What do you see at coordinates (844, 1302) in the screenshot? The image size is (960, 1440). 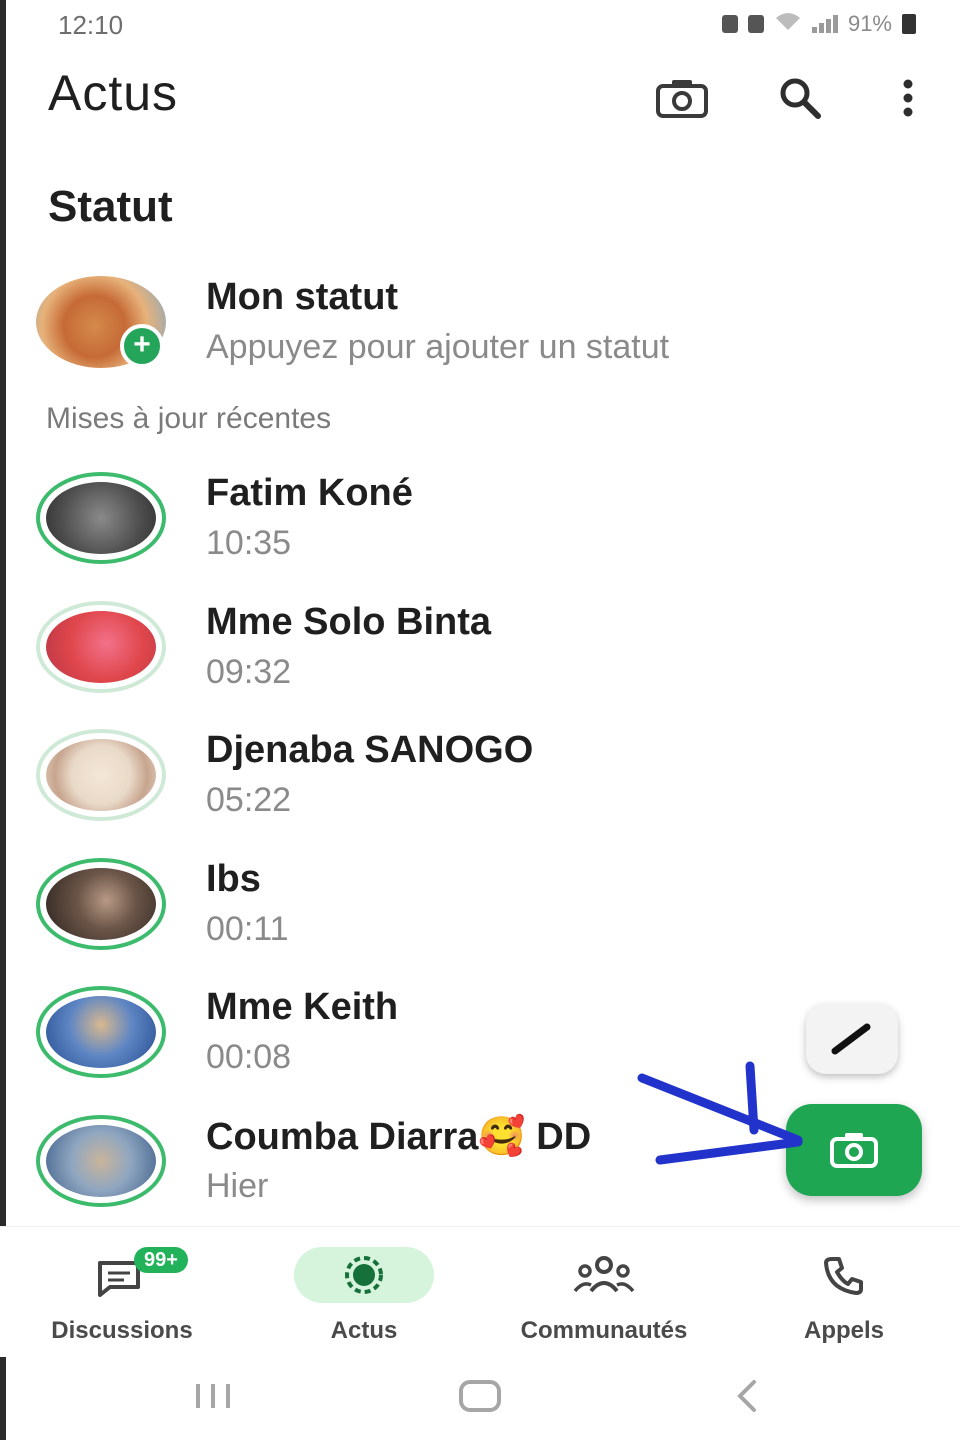 I see `tab-appels: Appels` at bounding box center [844, 1302].